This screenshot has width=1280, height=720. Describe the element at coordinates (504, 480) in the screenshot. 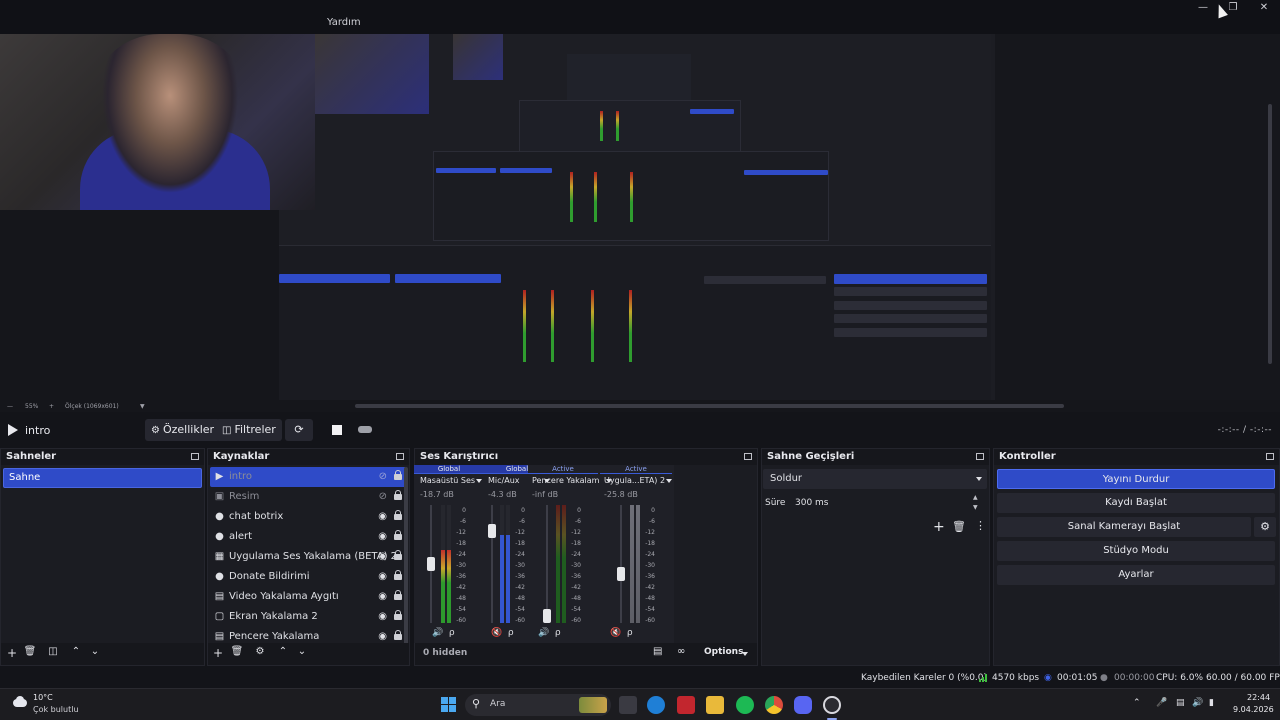

I see `channel-name: Mic/Aux` at that location.